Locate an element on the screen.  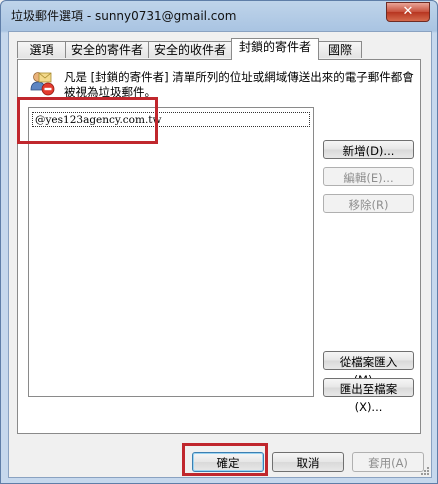
close-button: ✕ is located at coordinates (408, 12).